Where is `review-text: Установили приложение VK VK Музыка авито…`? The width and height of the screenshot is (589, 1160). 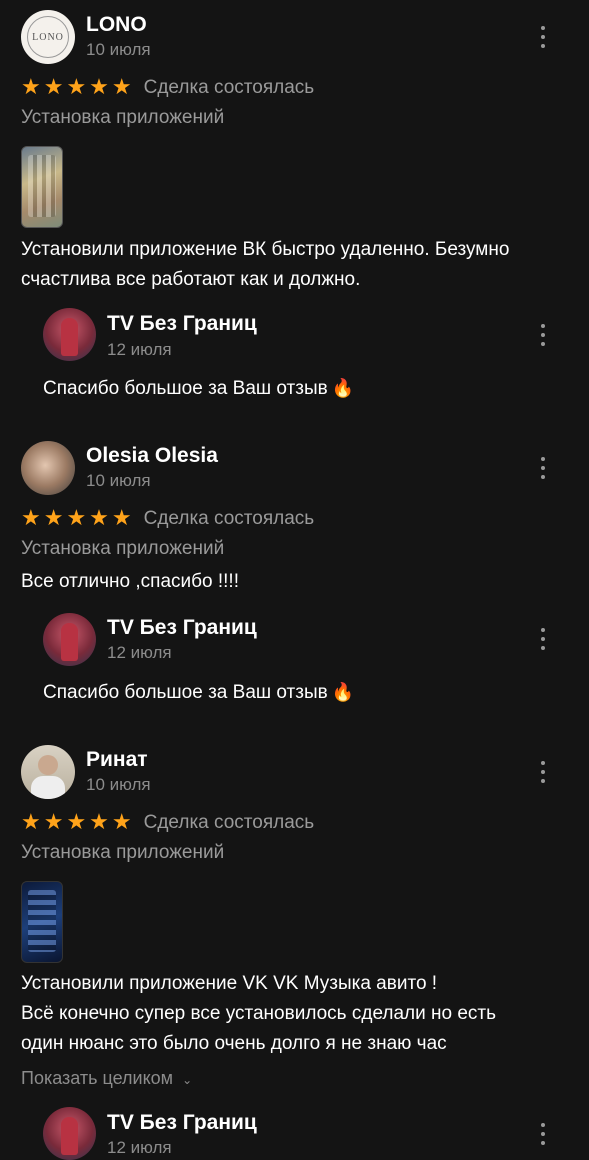
review-text: Установили приложение VK VK Музыка авито… is located at coordinates (301, 1014).